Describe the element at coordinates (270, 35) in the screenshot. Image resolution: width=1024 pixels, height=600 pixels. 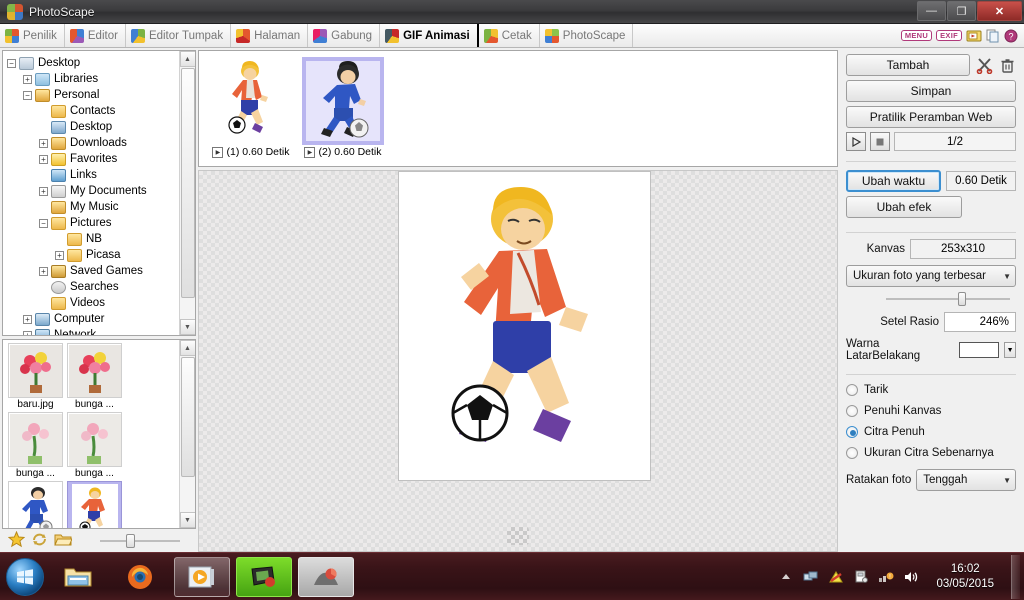
I see `tab-halaman: Halaman` at that location.